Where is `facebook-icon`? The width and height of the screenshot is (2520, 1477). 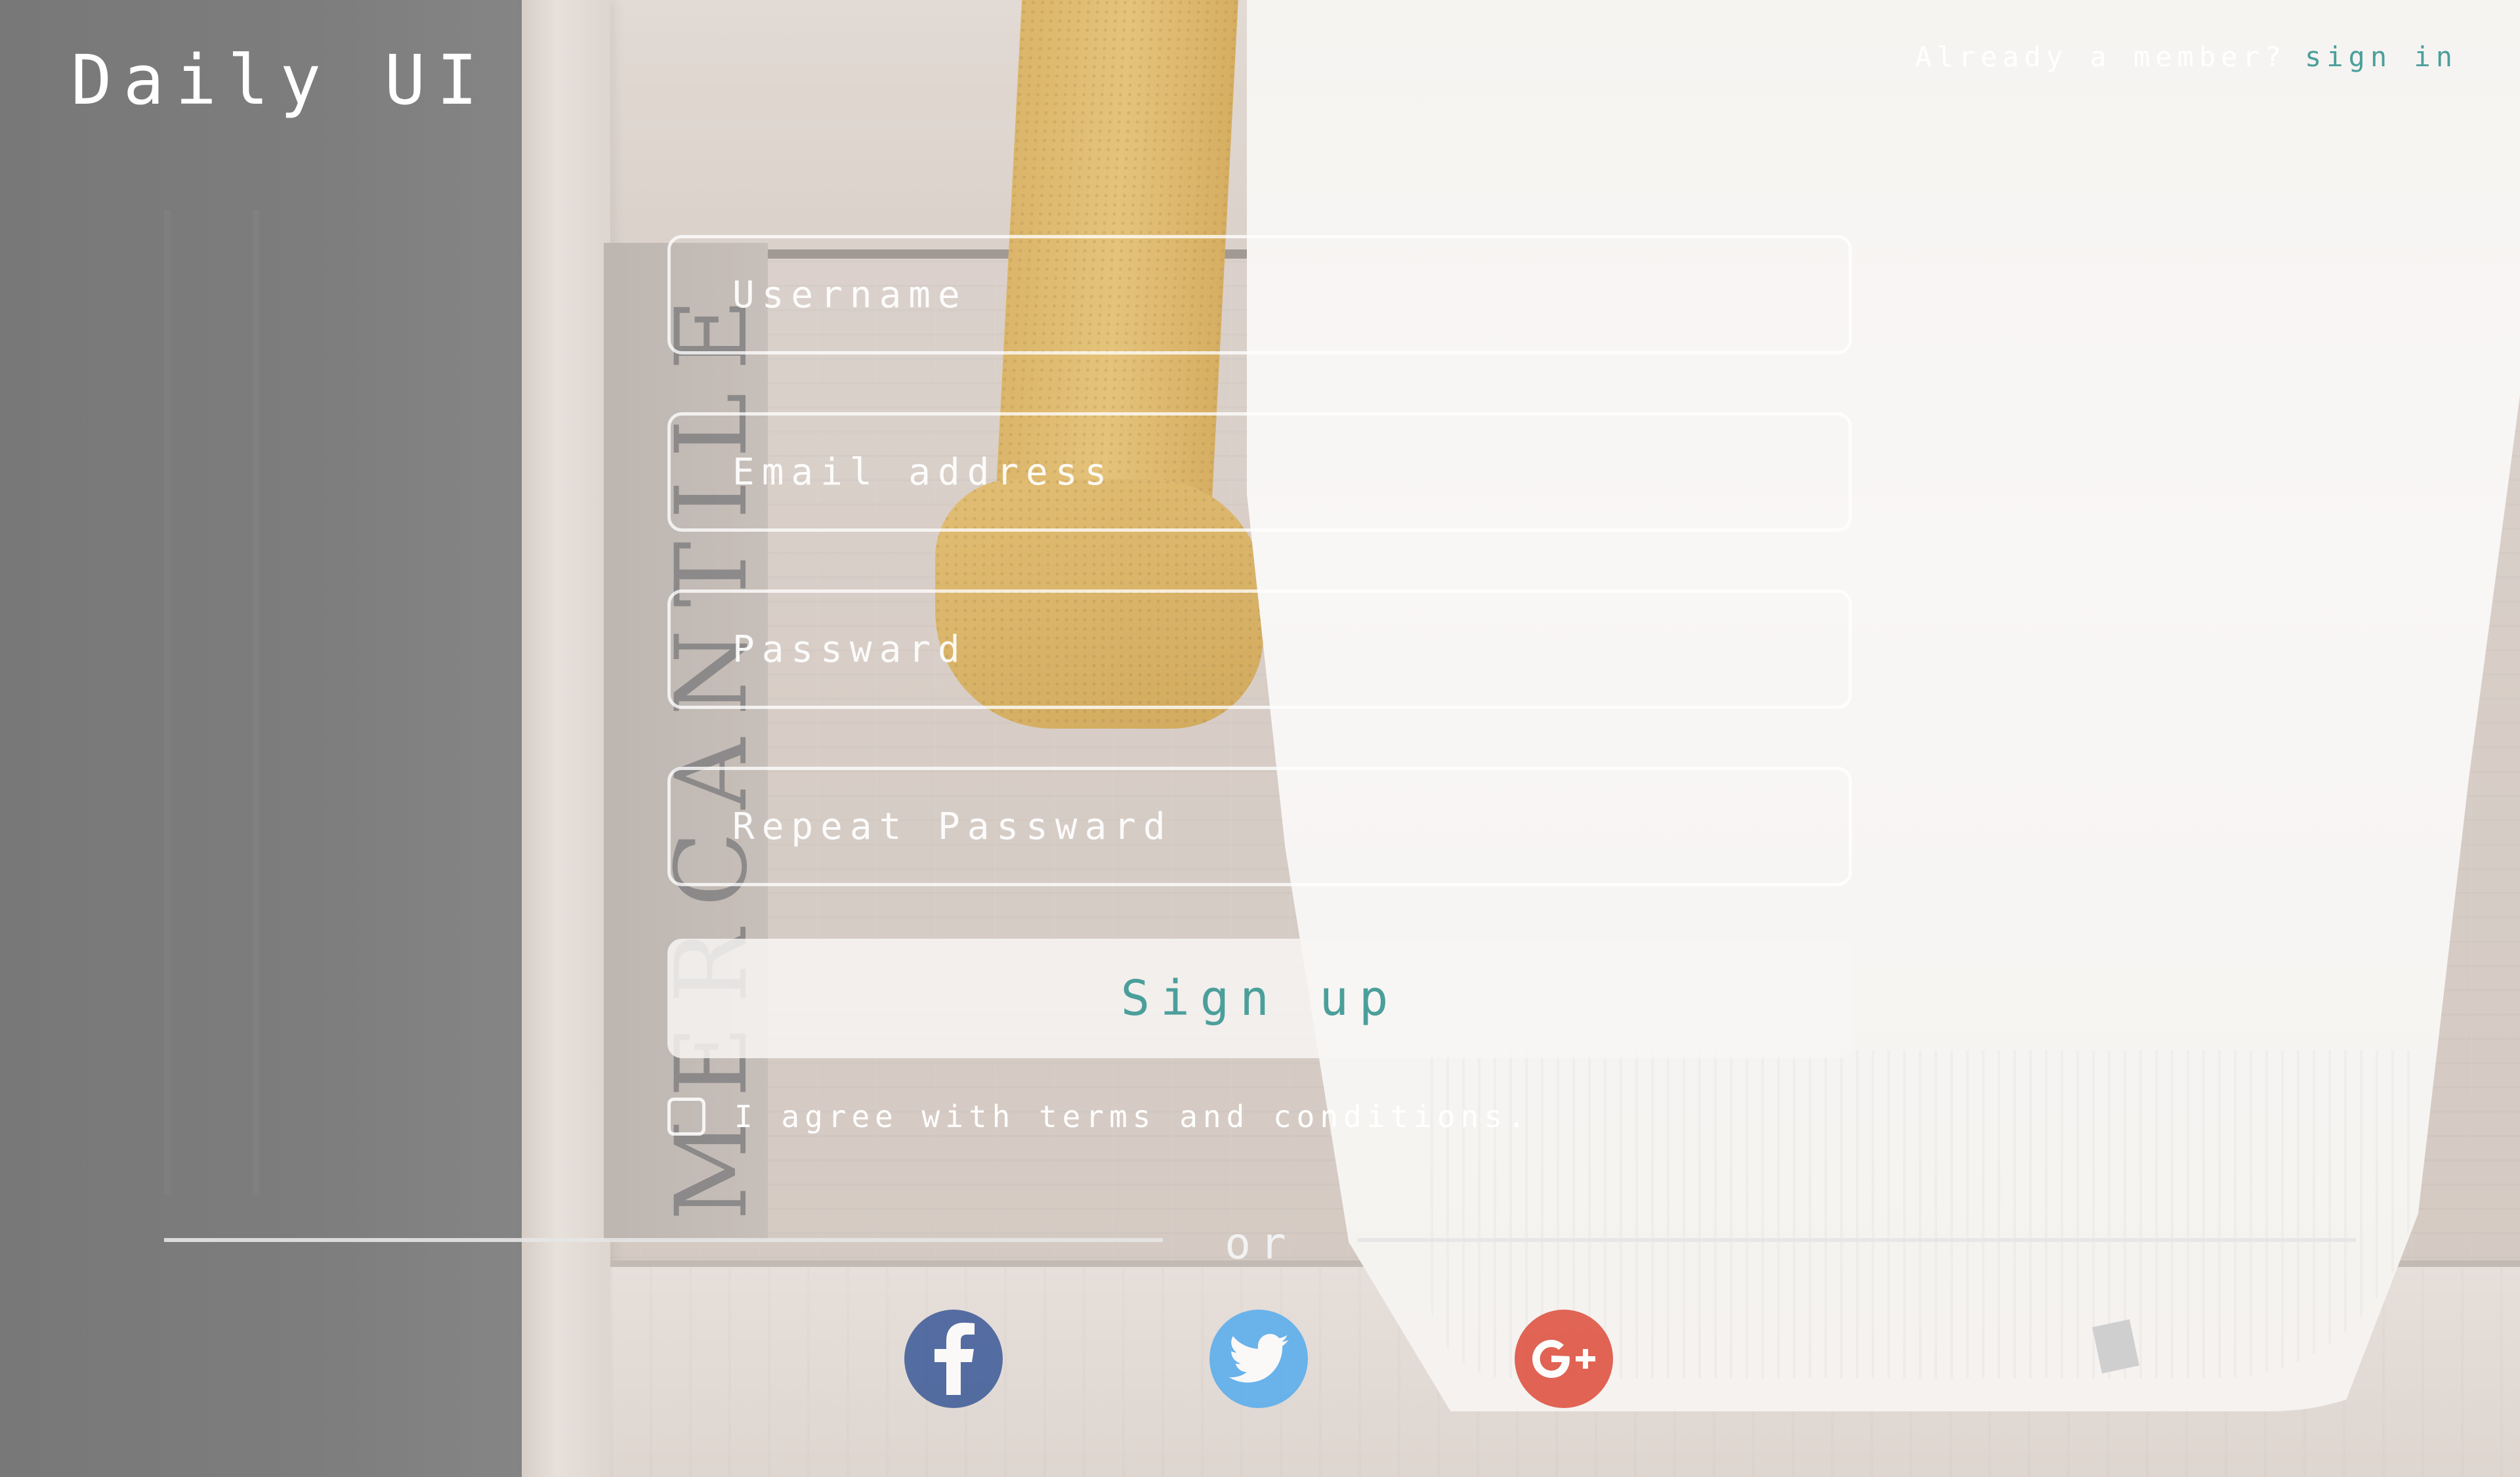 facebook-icon is located at coordinates (954, 1359).